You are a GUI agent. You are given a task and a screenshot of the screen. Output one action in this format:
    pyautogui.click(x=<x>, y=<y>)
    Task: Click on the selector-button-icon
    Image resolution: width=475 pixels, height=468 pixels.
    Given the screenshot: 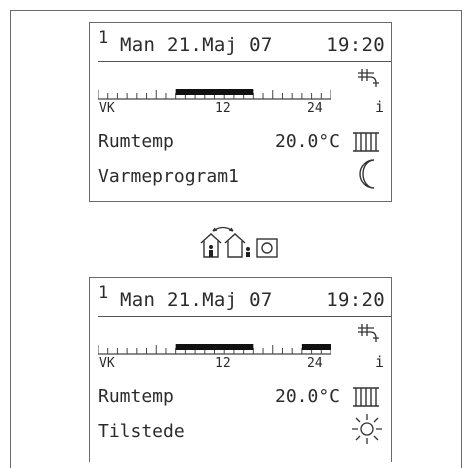 What is the action you would take?
    pyautogui.click(x=267, y=248)
    